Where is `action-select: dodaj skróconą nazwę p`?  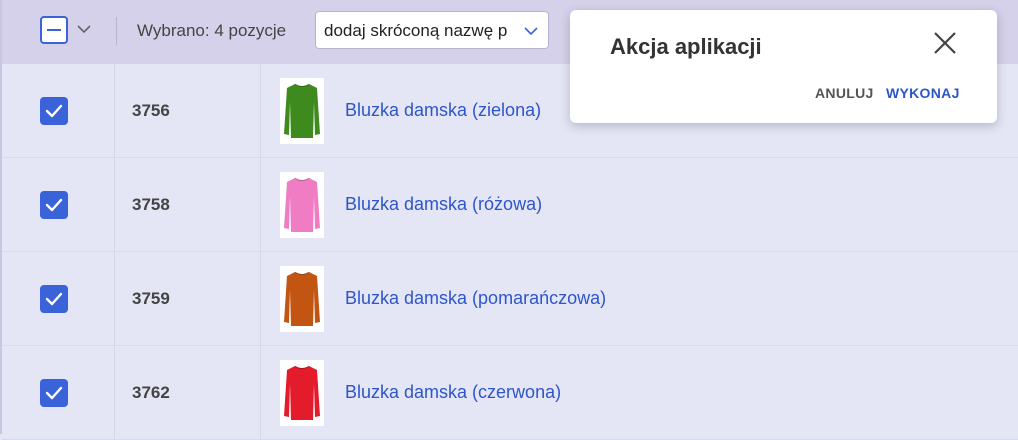
action-select: dodaj skróconą nazwę p is located at coordinates (432, 30).